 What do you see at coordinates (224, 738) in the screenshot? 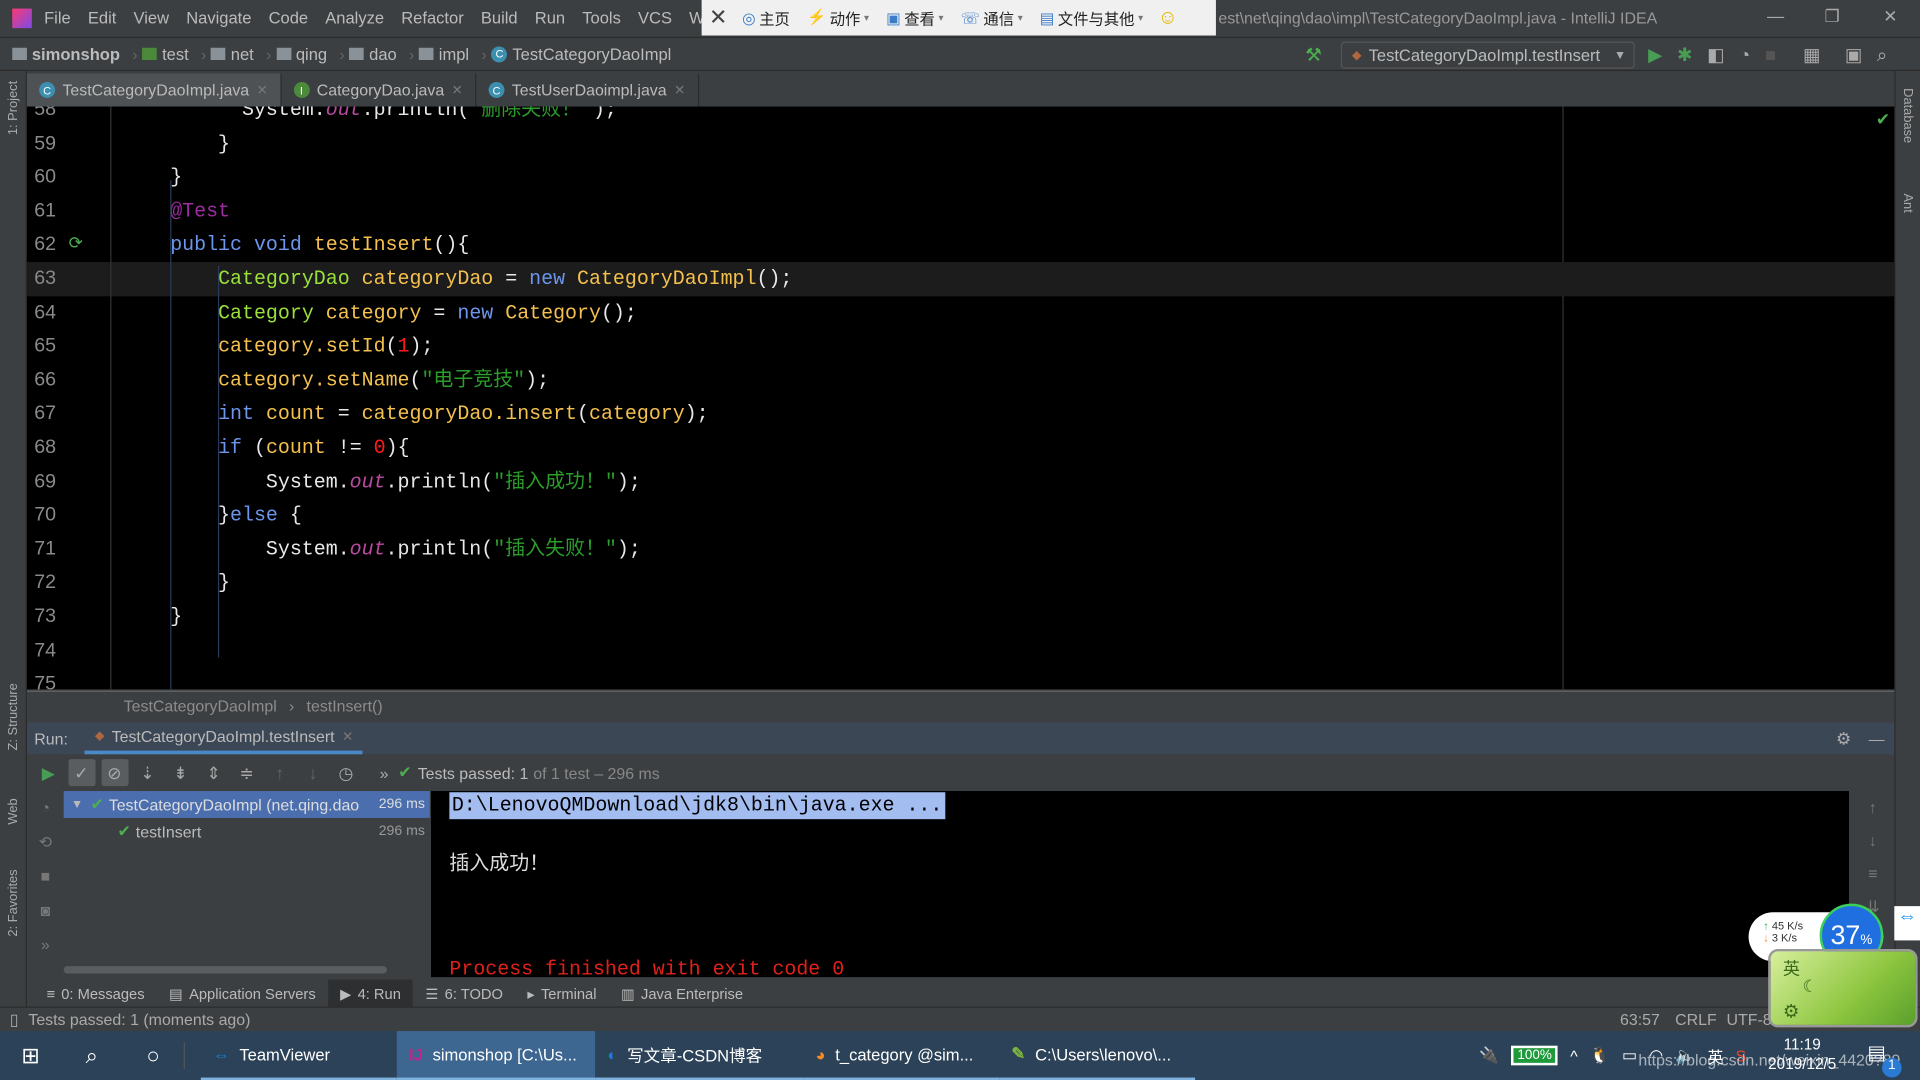
I see `run-tab: ◆ TestCategoryDaoImpl.testInsert ✕` at bounding box center [224, 738].